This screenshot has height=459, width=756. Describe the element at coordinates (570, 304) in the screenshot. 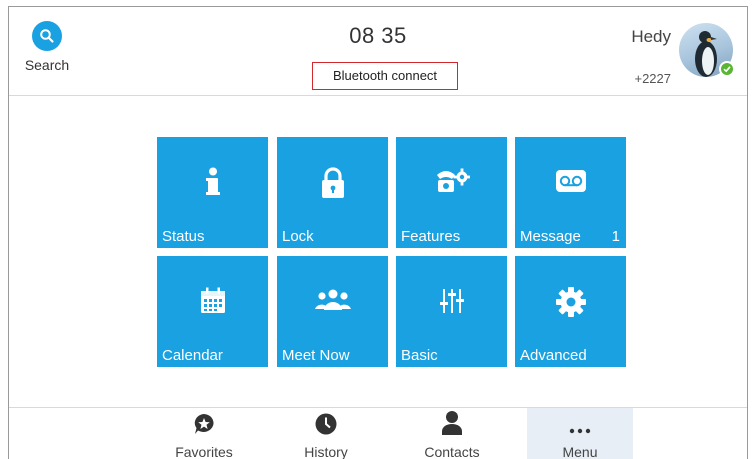

I see `gear-icon` at that location.